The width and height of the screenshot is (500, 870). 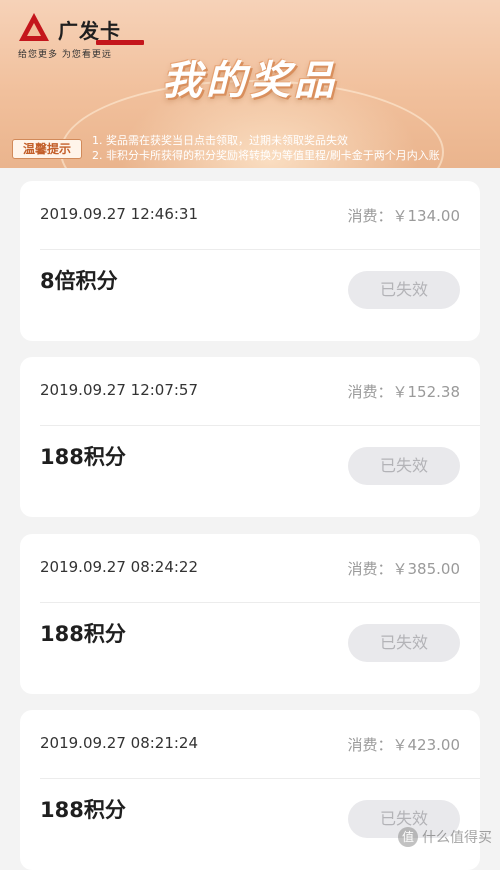 What do you see at coordinates (119, 214) in the screenshot?
I see `prize-datetime: 2019.09.27 12:46:31` at bounding box center [119, 214].